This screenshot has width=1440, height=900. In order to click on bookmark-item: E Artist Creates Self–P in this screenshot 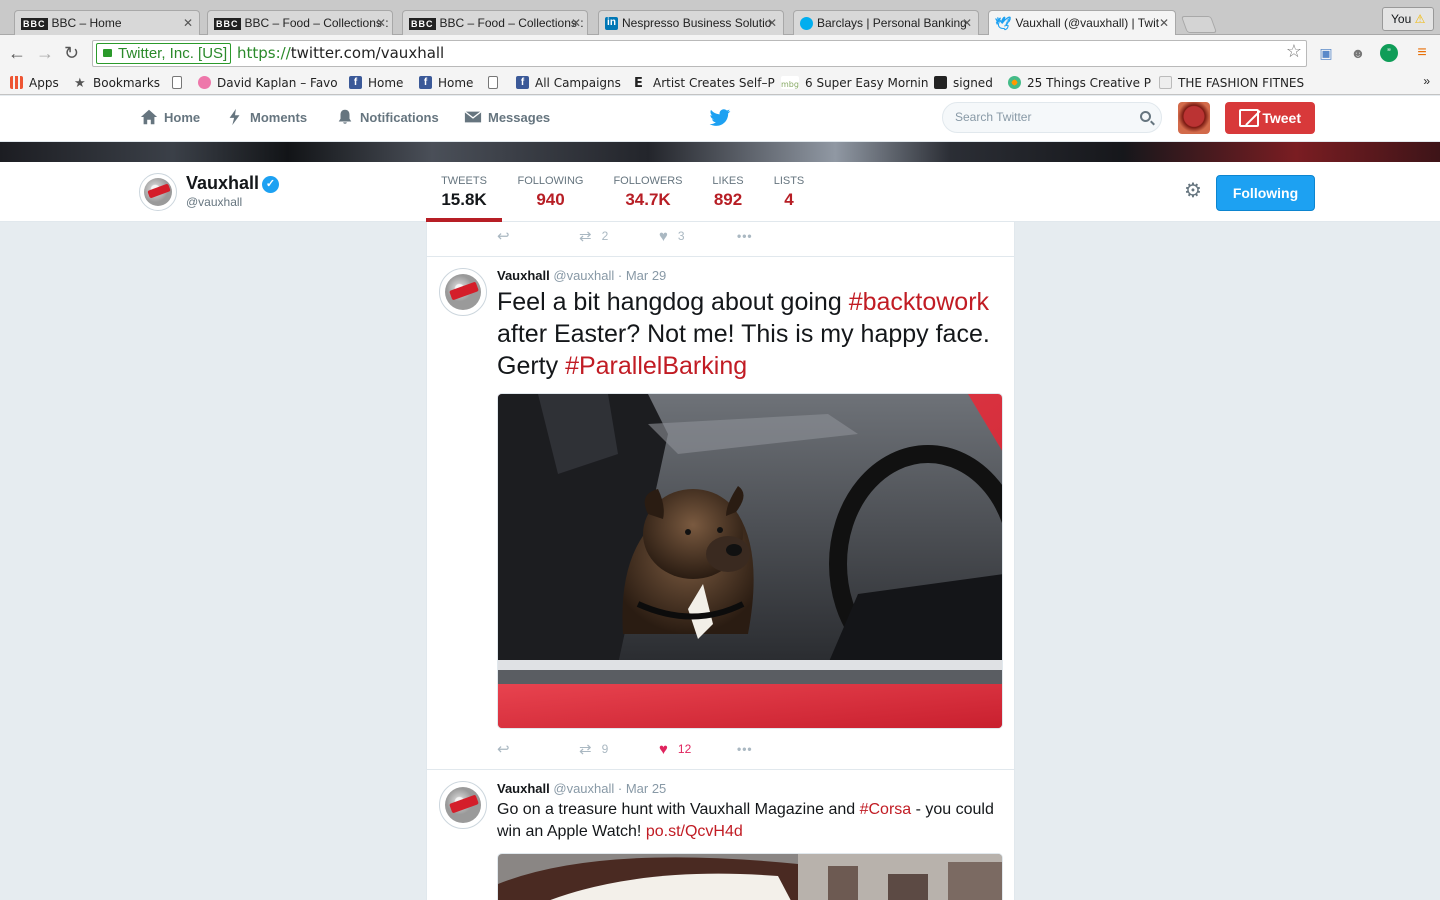, I will do `click(704, 83)`.